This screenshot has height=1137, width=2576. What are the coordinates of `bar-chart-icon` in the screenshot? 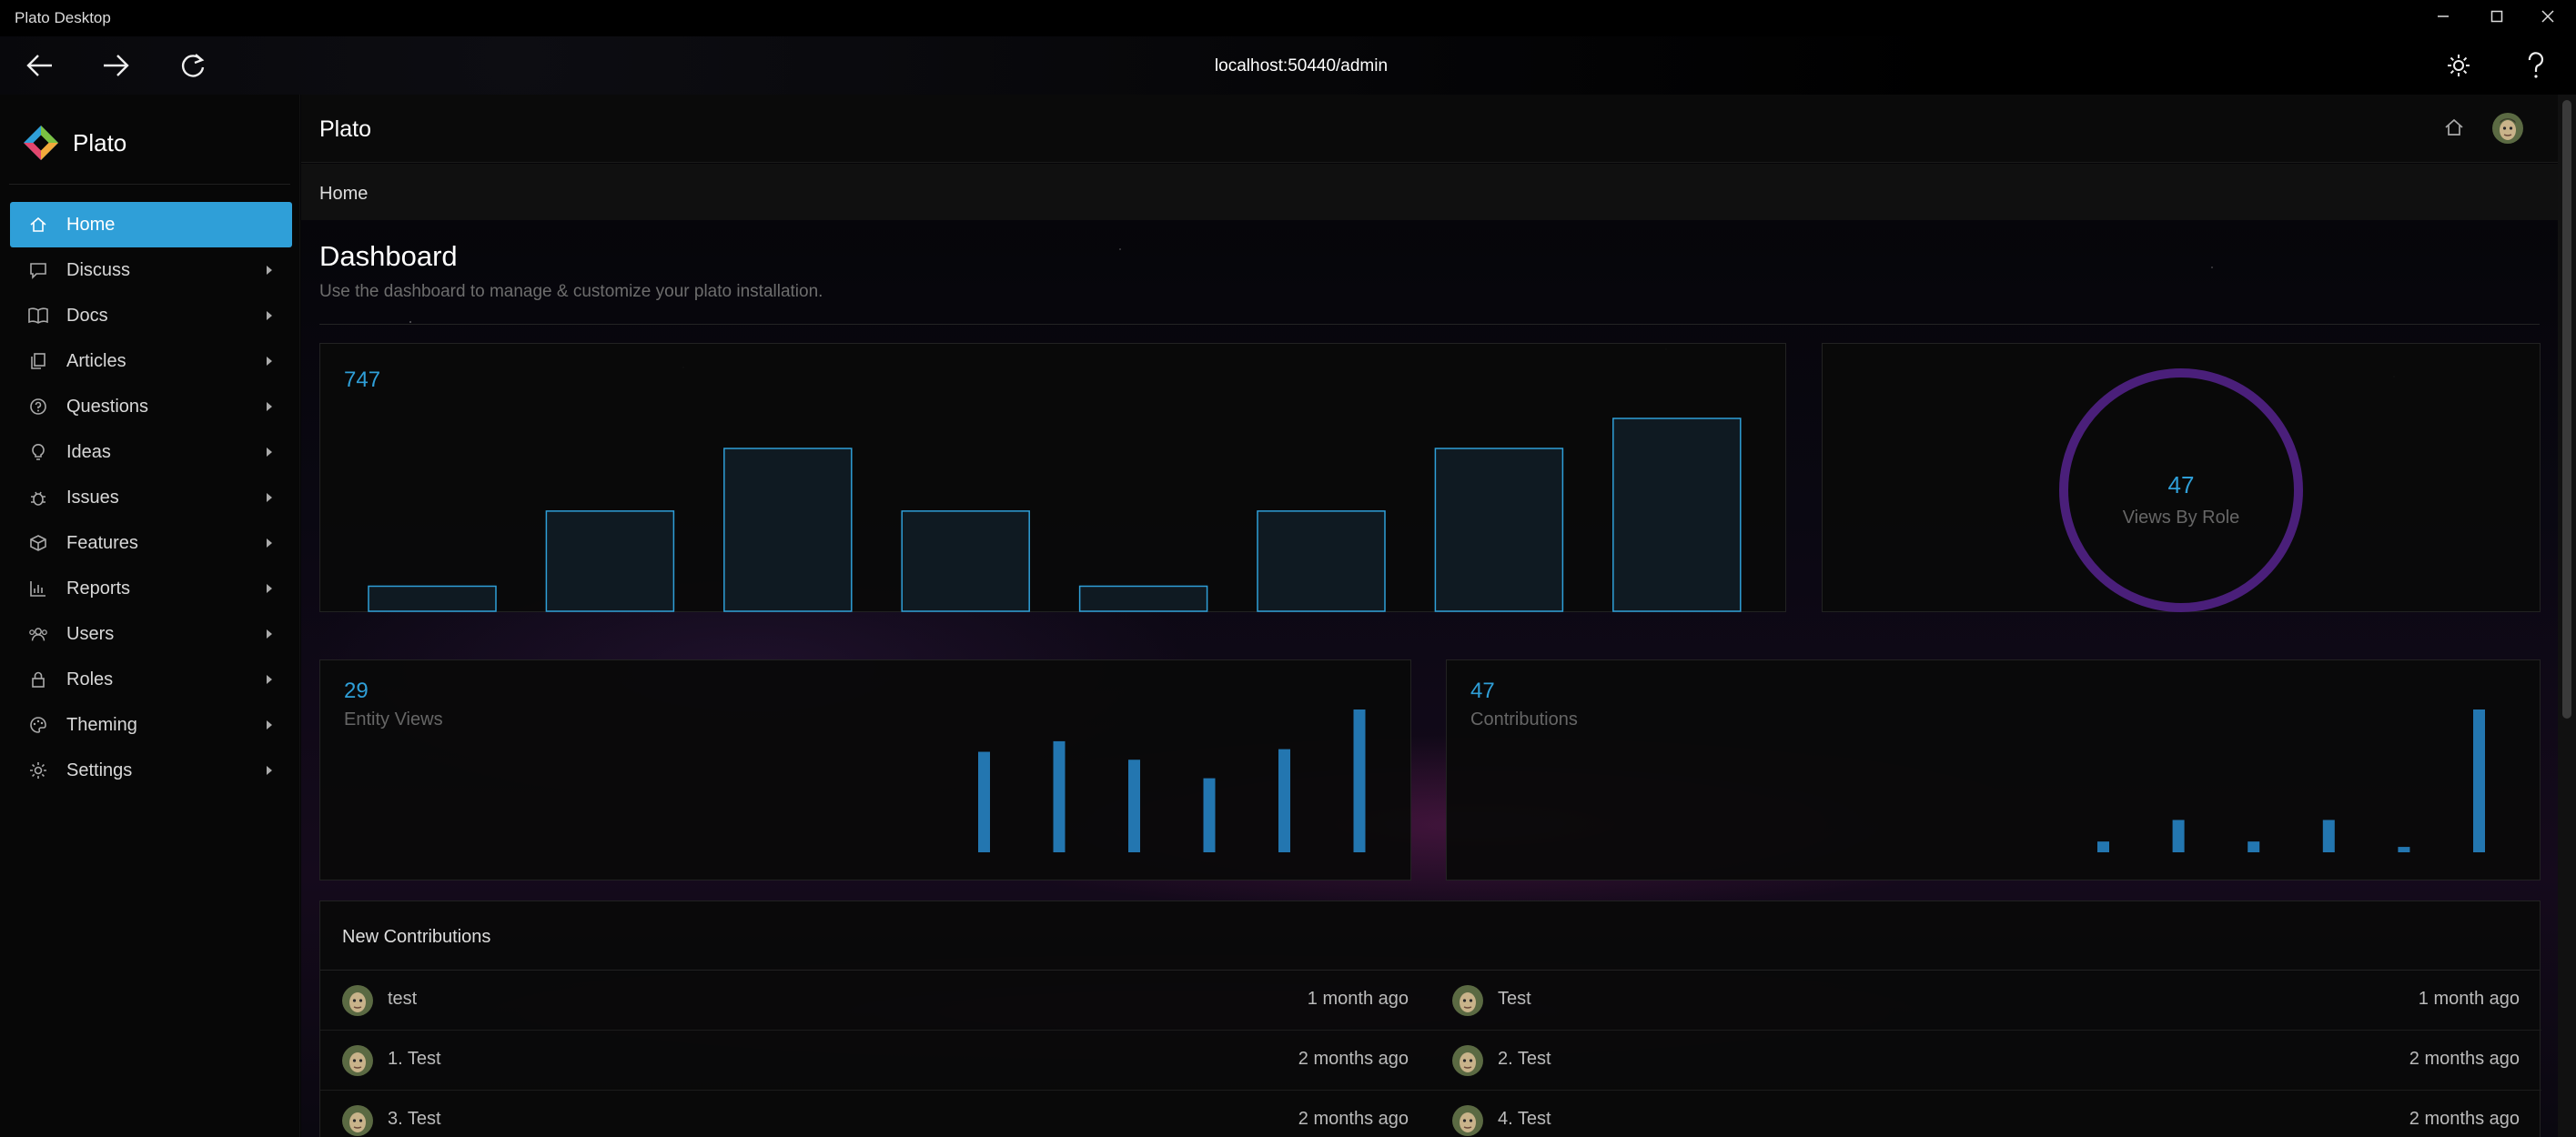 It's located at (38, 589).